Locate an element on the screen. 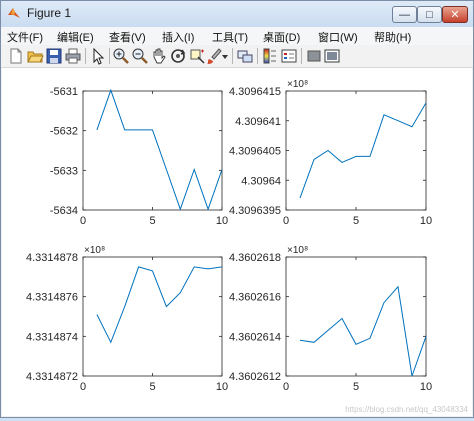 Image resolution: width=474 pixels, height=421 pixels. subplot-4-y-tick-label: 4.3602612 is located at coordinates (255, 377).